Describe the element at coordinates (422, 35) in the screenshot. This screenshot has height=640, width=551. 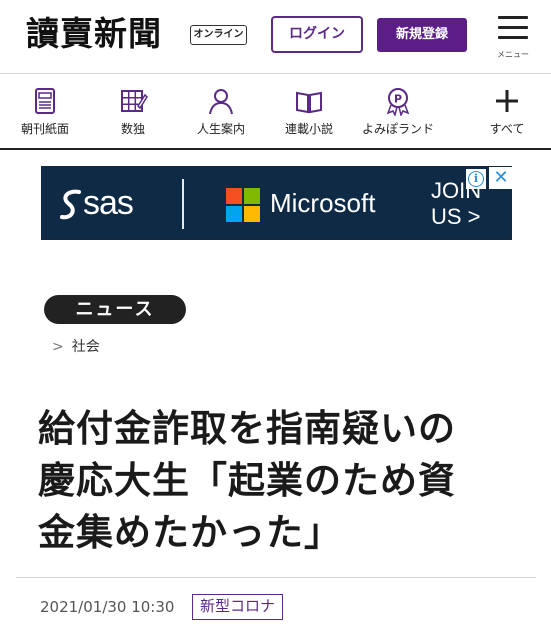
I see `register-button: 新規登録` at that location.